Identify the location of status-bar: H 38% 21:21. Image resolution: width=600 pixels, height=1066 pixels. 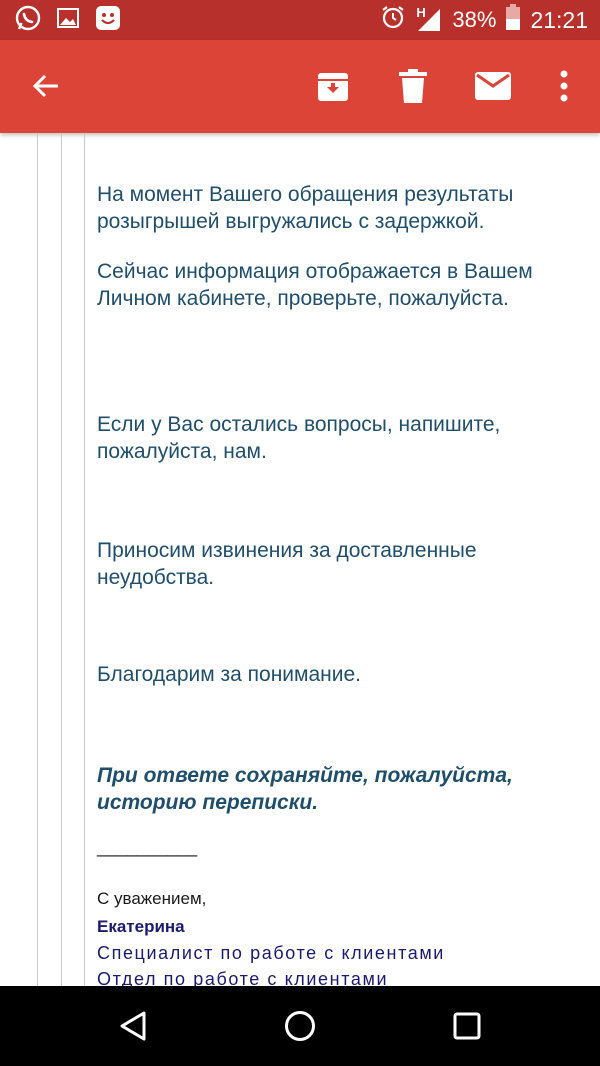
(300, 20).